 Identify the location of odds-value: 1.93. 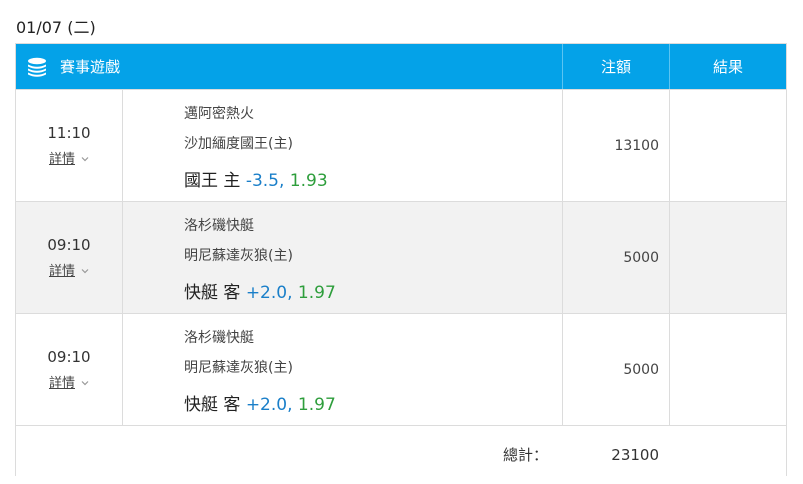
(308, 181).